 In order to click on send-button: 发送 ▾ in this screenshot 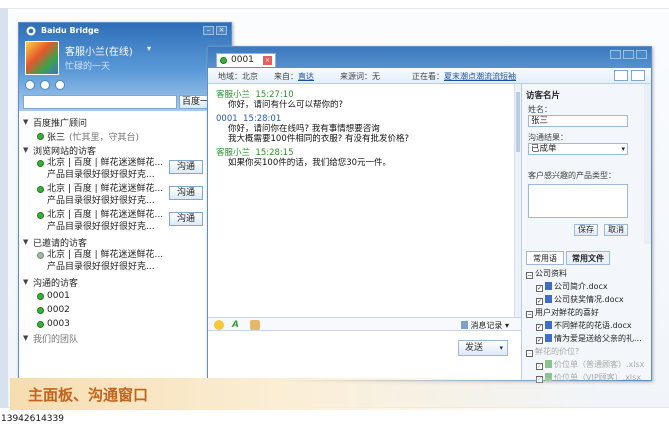, I will do `click(483, 348)`.